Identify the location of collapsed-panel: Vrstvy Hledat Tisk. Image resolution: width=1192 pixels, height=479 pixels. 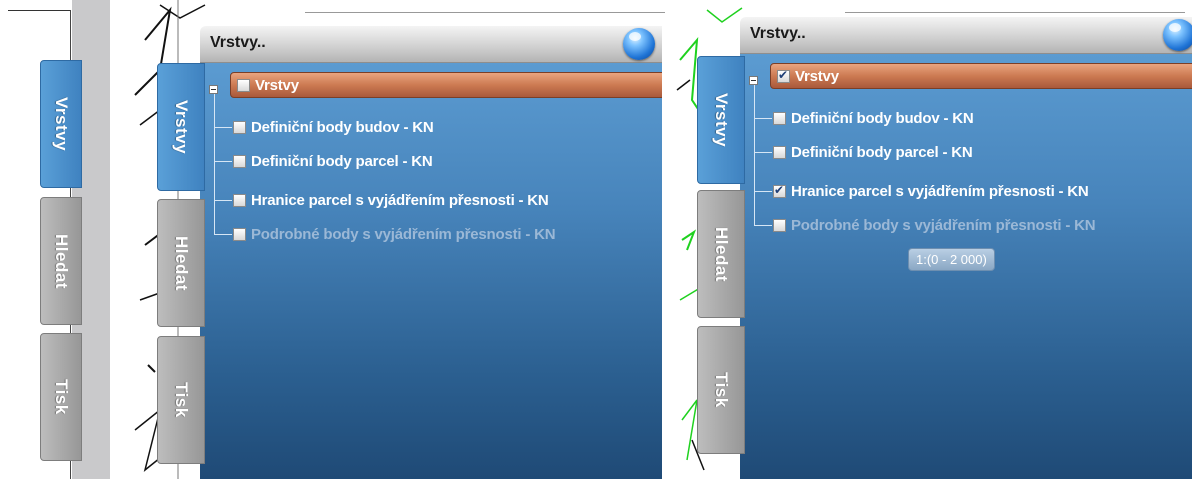
(55, 239).